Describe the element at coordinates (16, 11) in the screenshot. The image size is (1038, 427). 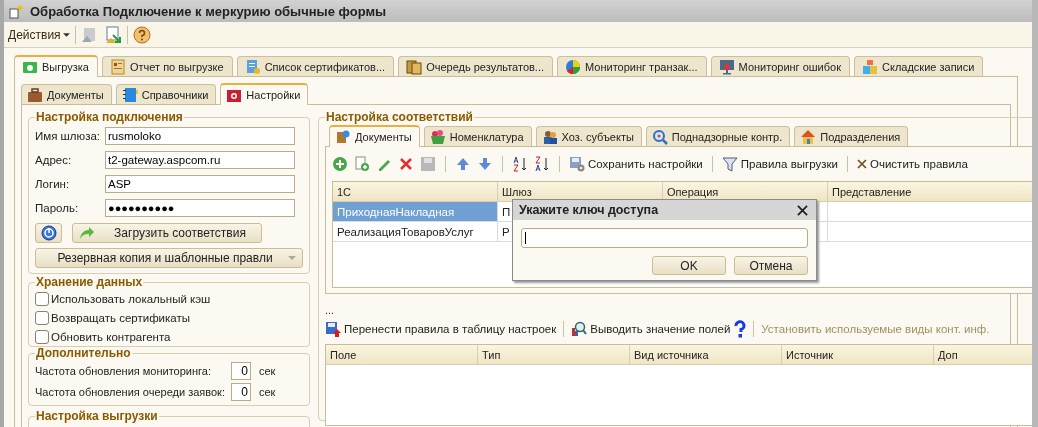
I see `form-icon` at that location.